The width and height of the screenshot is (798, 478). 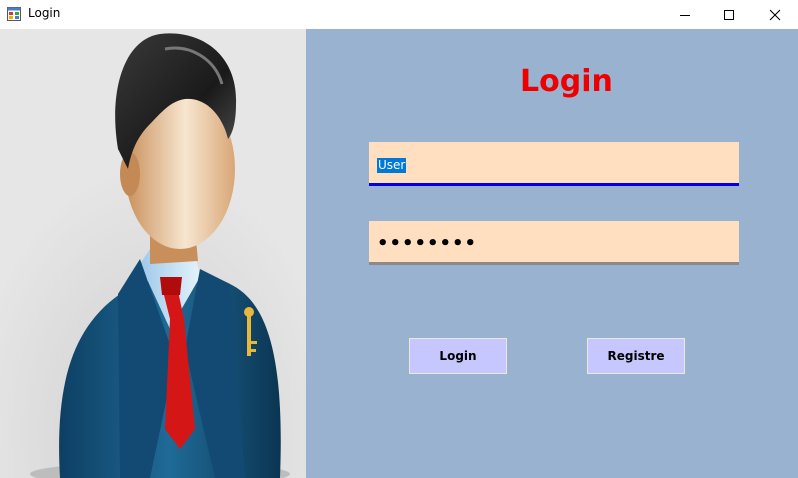 What do you see at coordinates (44, 13) in the screenshot?
I see `window-title: Login` at bounding box center [44, 13].